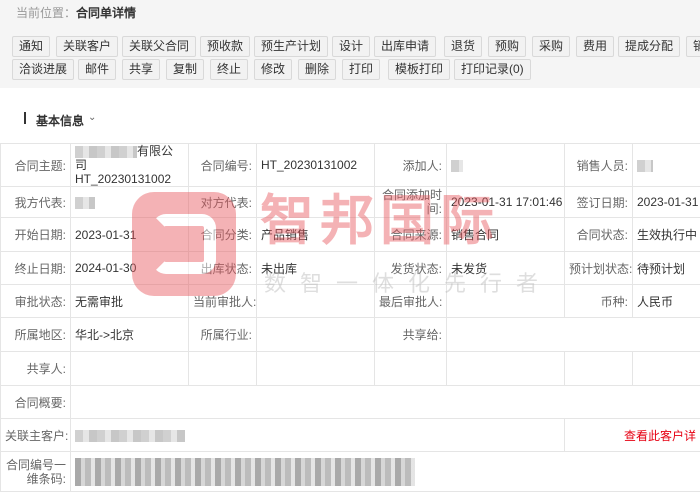 The width and height of the screenshot is (700, 497). Describe the element at coordinates (222, 202) in the screenshot. I see `field-label: 对方代表:` at that location.